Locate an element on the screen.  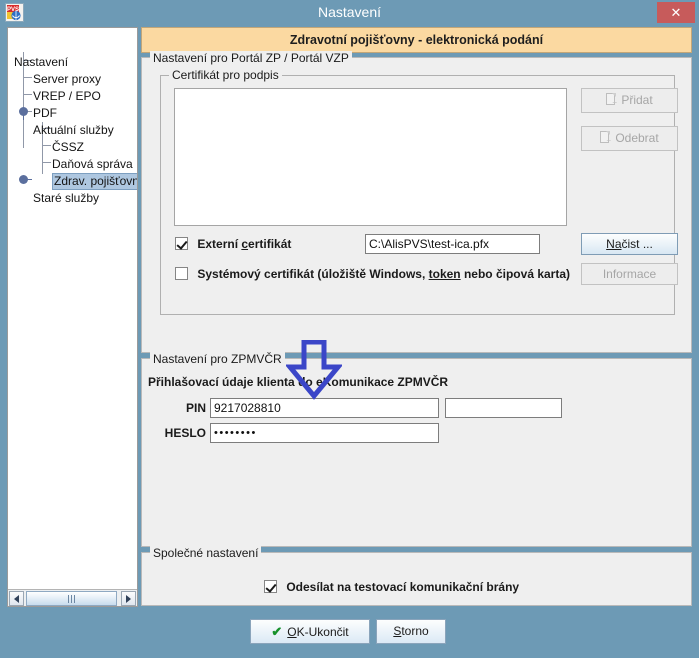
cancel-button-label: torno is located at coordinates (415, 631).